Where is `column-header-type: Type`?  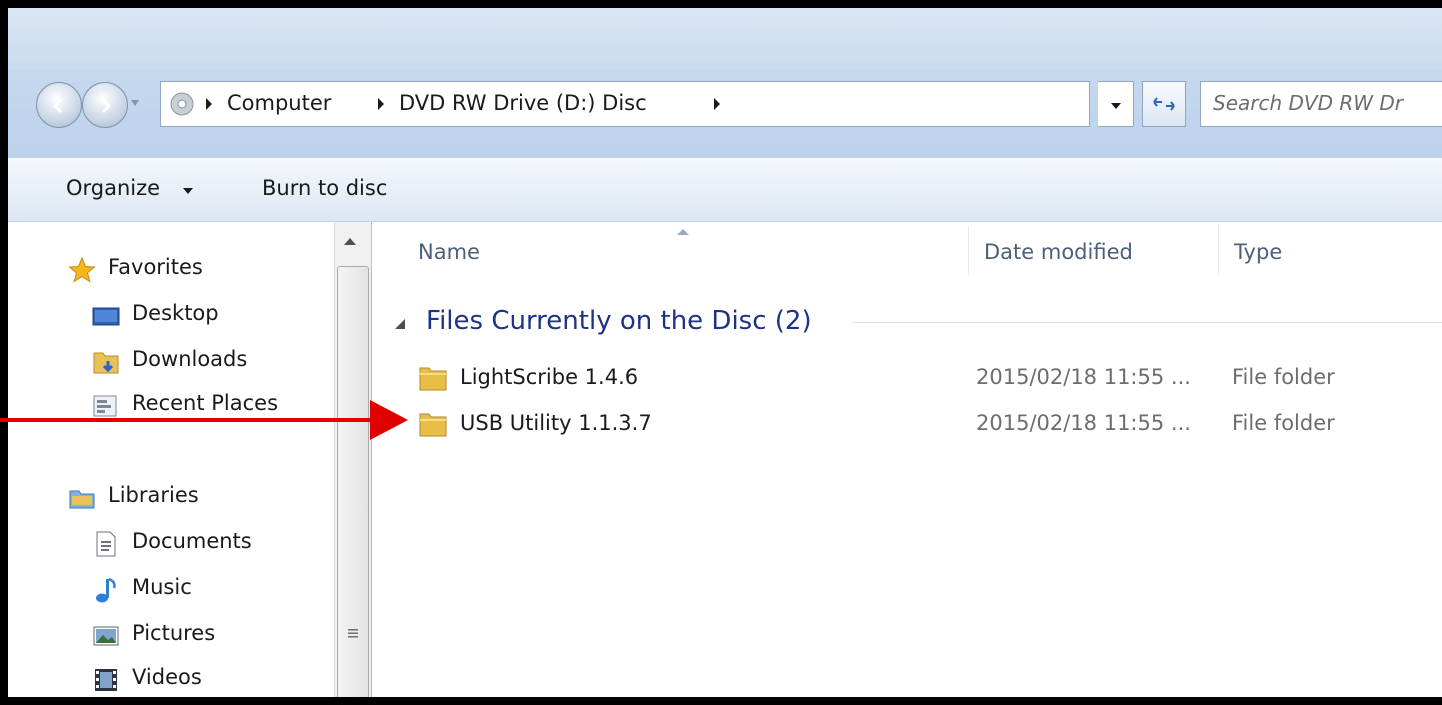 column-header-type: Type is located at coordinates (1258, 252).